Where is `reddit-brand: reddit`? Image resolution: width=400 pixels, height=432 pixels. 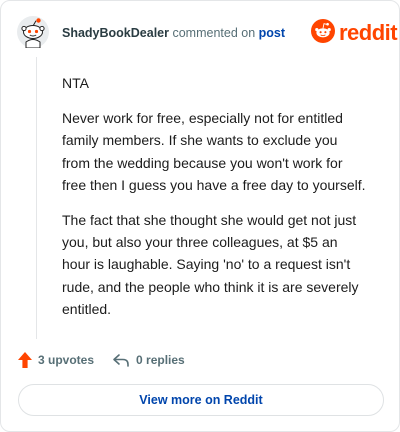
reddit-brand: reddit is located at coordinates (354, 33).